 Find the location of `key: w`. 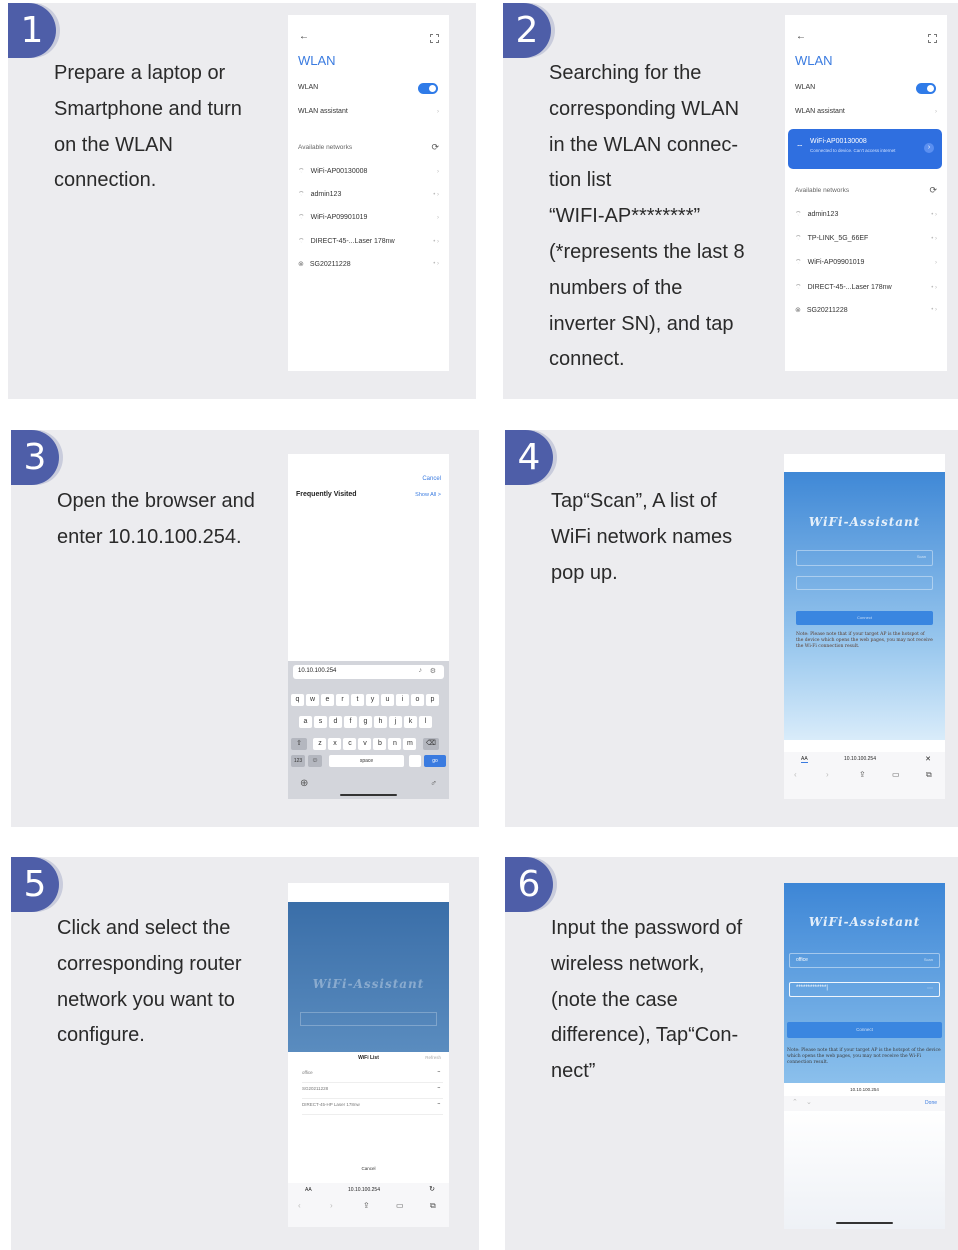

key: w is located at coordinates (312, 700).